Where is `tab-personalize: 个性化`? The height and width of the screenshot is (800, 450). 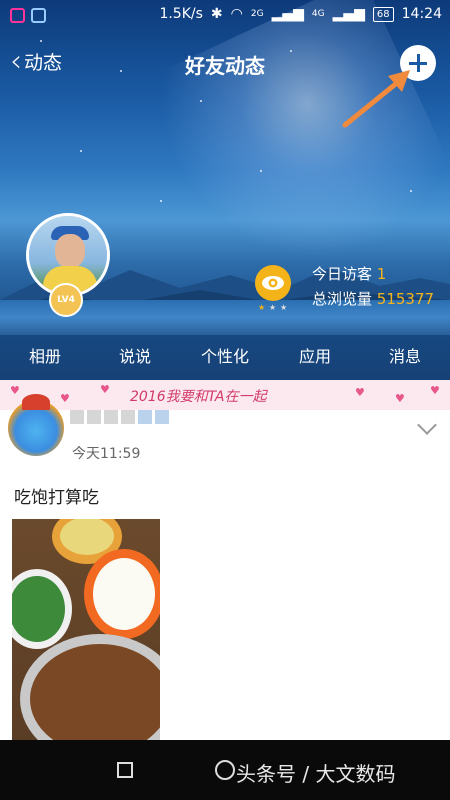 tab-personalize: 个性化 is located at coordinates (225, 357).